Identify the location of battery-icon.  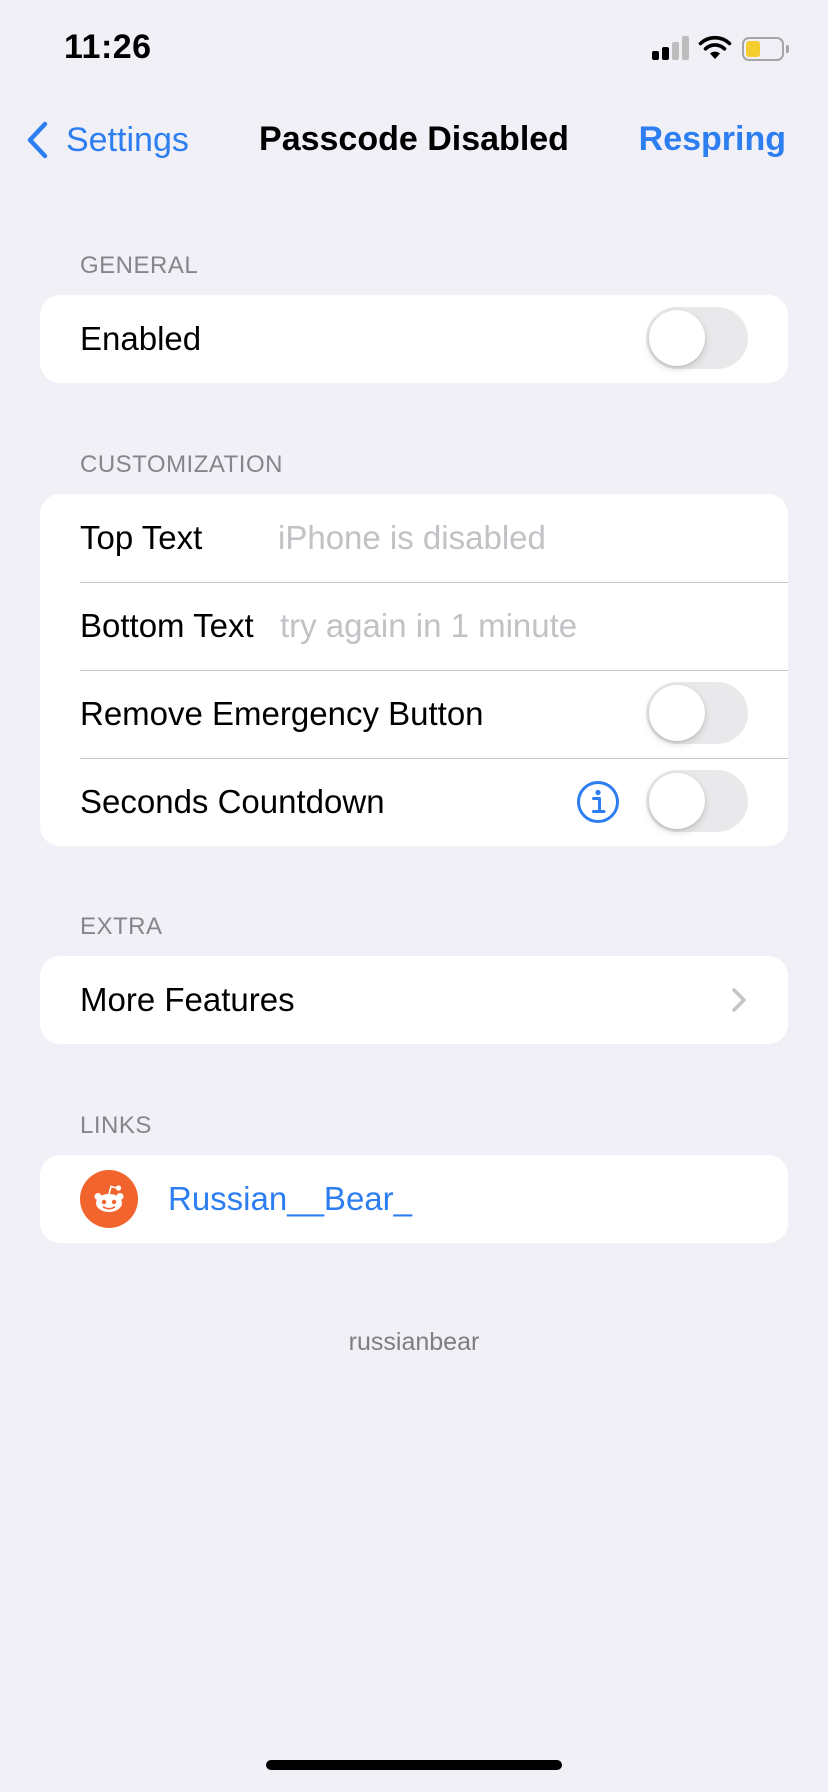
(765, 49).